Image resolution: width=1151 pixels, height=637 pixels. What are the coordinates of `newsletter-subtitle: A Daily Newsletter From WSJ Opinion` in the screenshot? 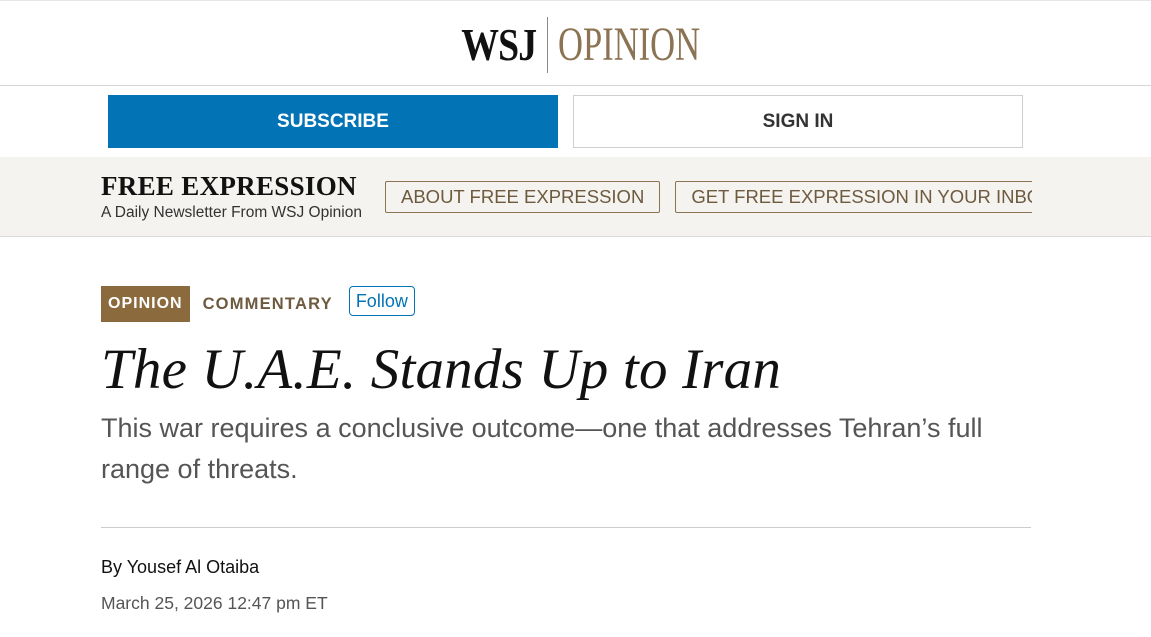 It's located at (231, 212).